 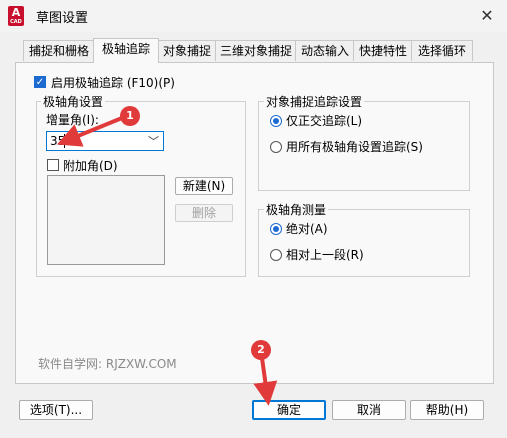 What do you see at coordinates (130, 116) in the screenshot?
I see `step-marker-1: 1` at bounding box center [130, 116].